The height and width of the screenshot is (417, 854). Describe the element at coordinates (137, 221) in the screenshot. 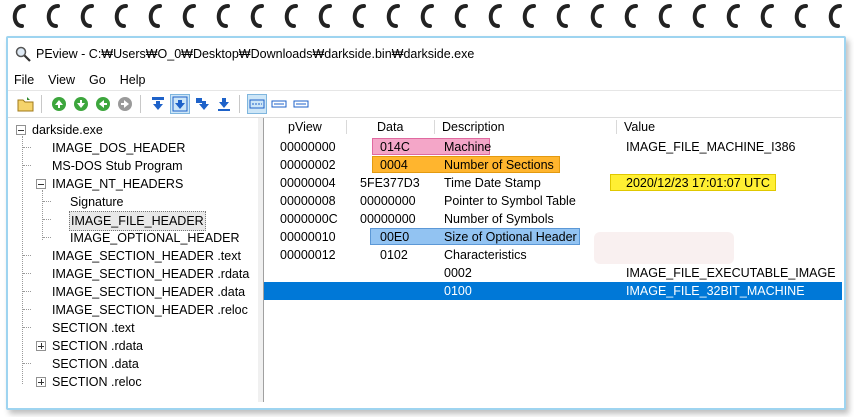

I see `tree-item-file-header: IMAGE_FILE_HEADER` at that location.